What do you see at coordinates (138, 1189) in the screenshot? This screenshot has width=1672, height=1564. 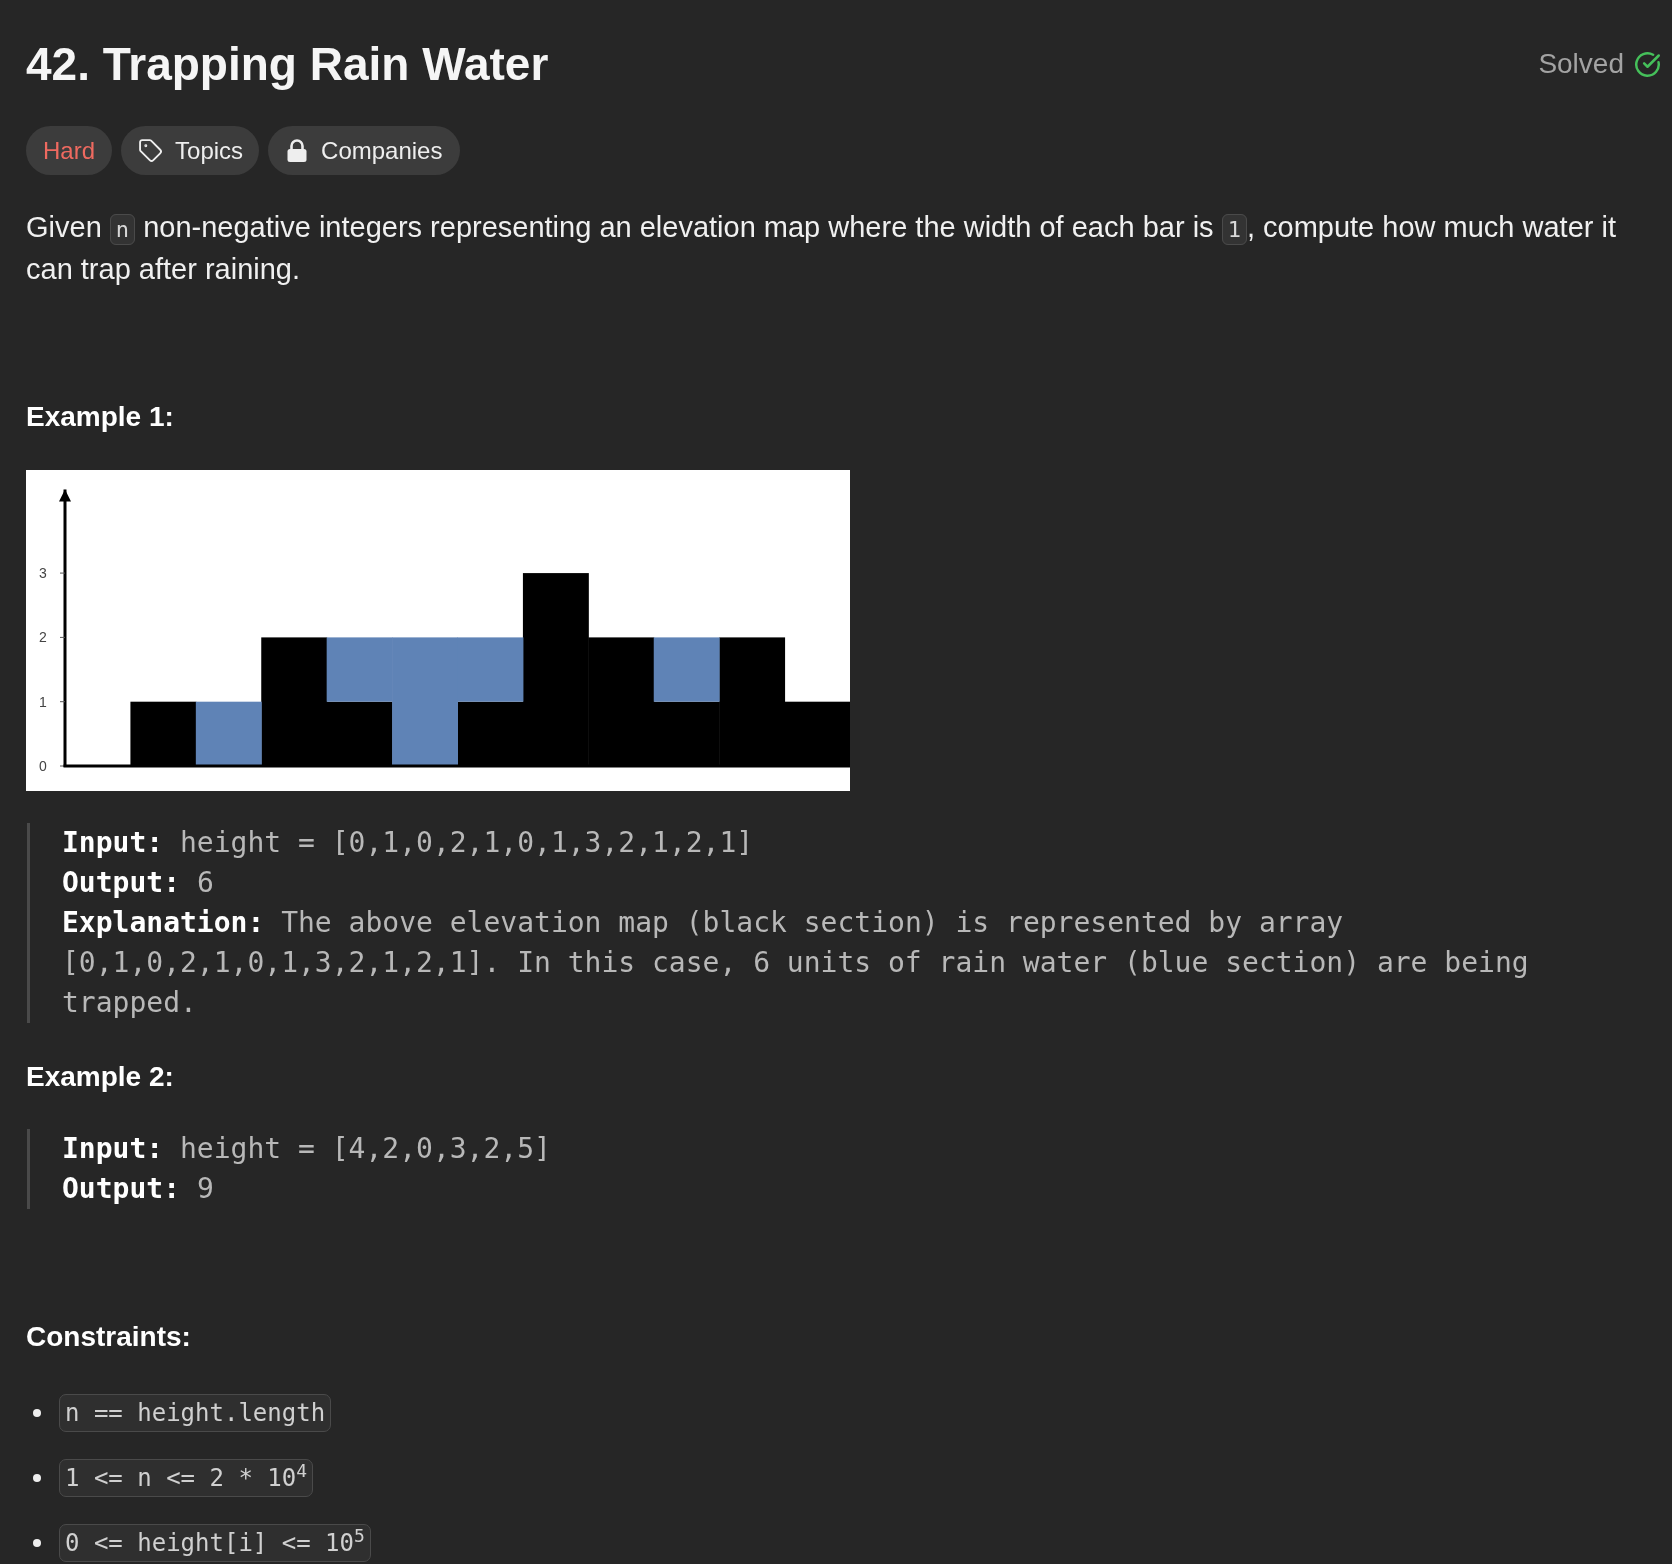 I see `example-line: Output: 9` at bounding box center [138, 1189].